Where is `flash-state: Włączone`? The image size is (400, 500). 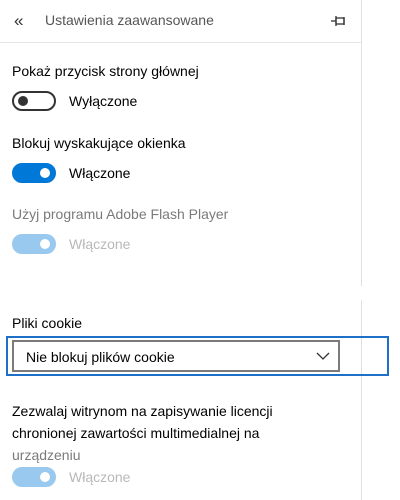 flash-state: Włączone is located at coordinates (100, 244).